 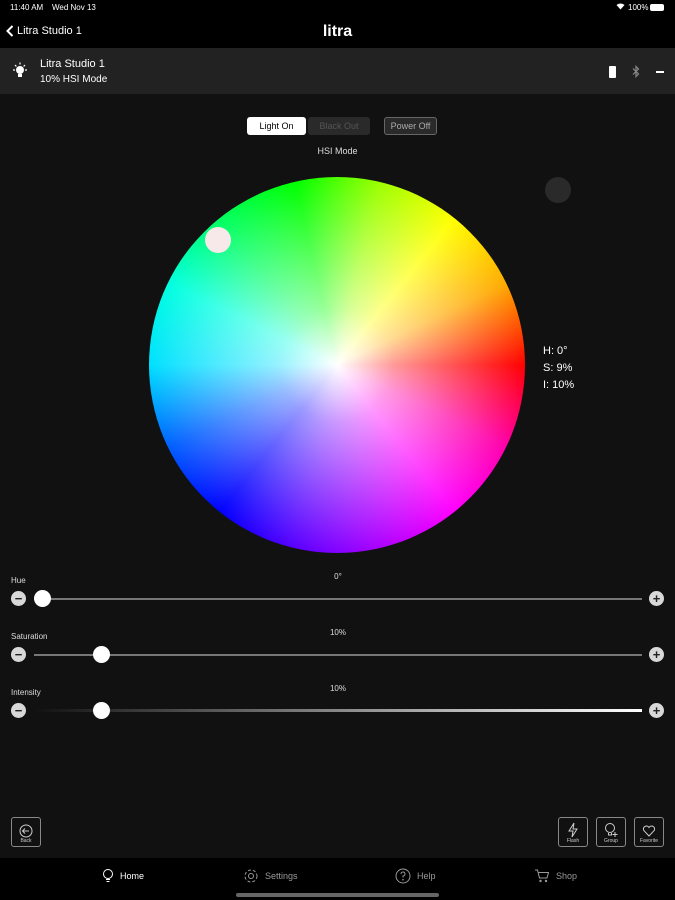 I want to click on device-battery-icon, so click(x=612, y=72).